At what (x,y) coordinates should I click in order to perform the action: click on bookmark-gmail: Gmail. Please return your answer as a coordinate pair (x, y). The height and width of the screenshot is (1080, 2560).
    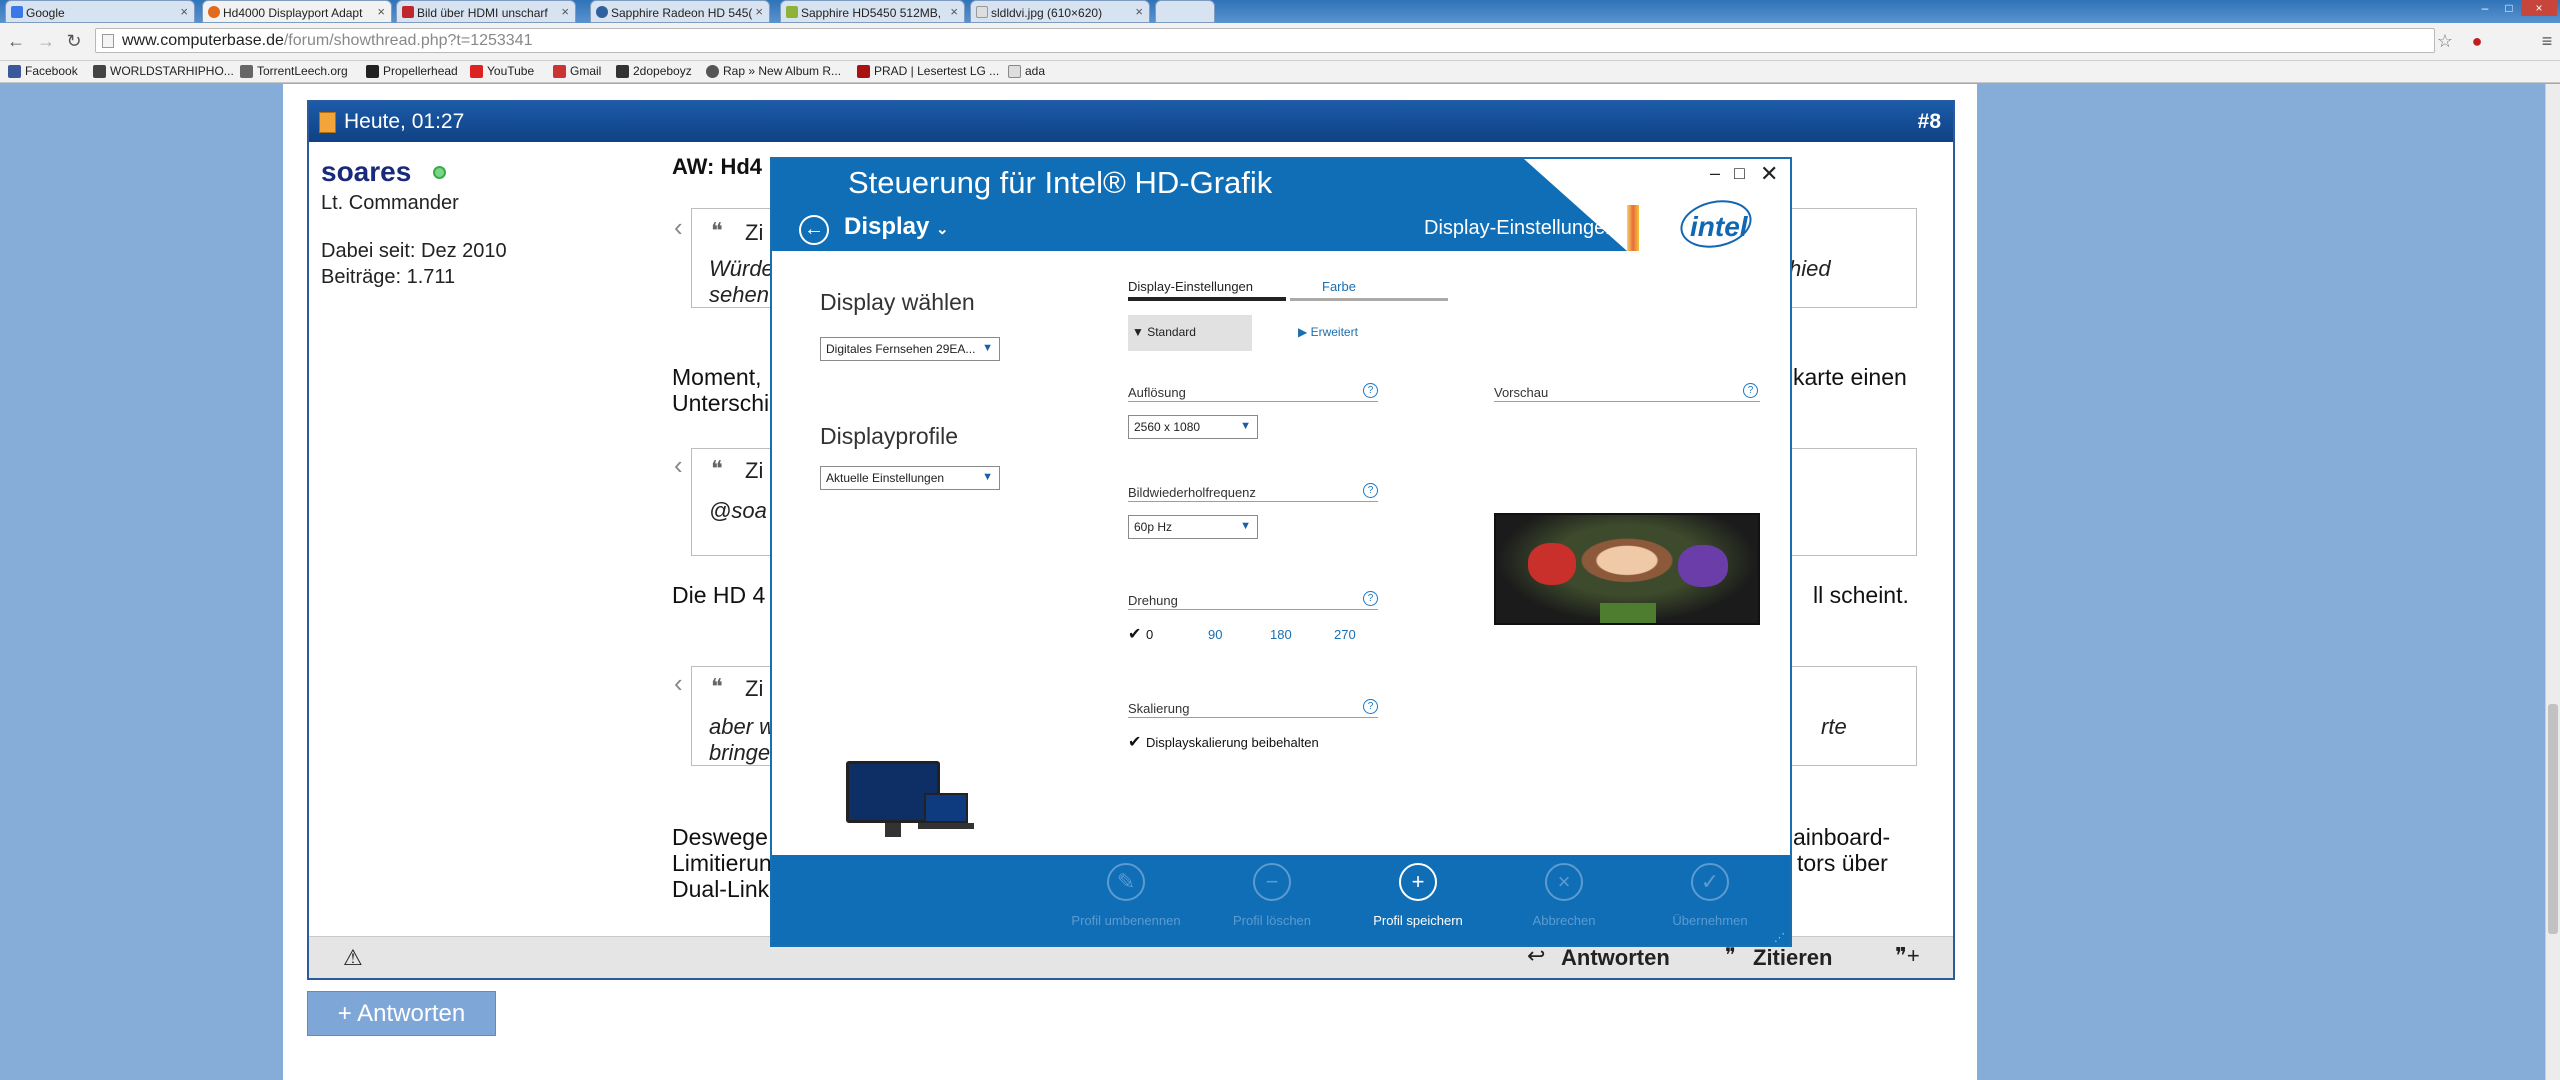
    Looking at the image, I should click on (577, 71).